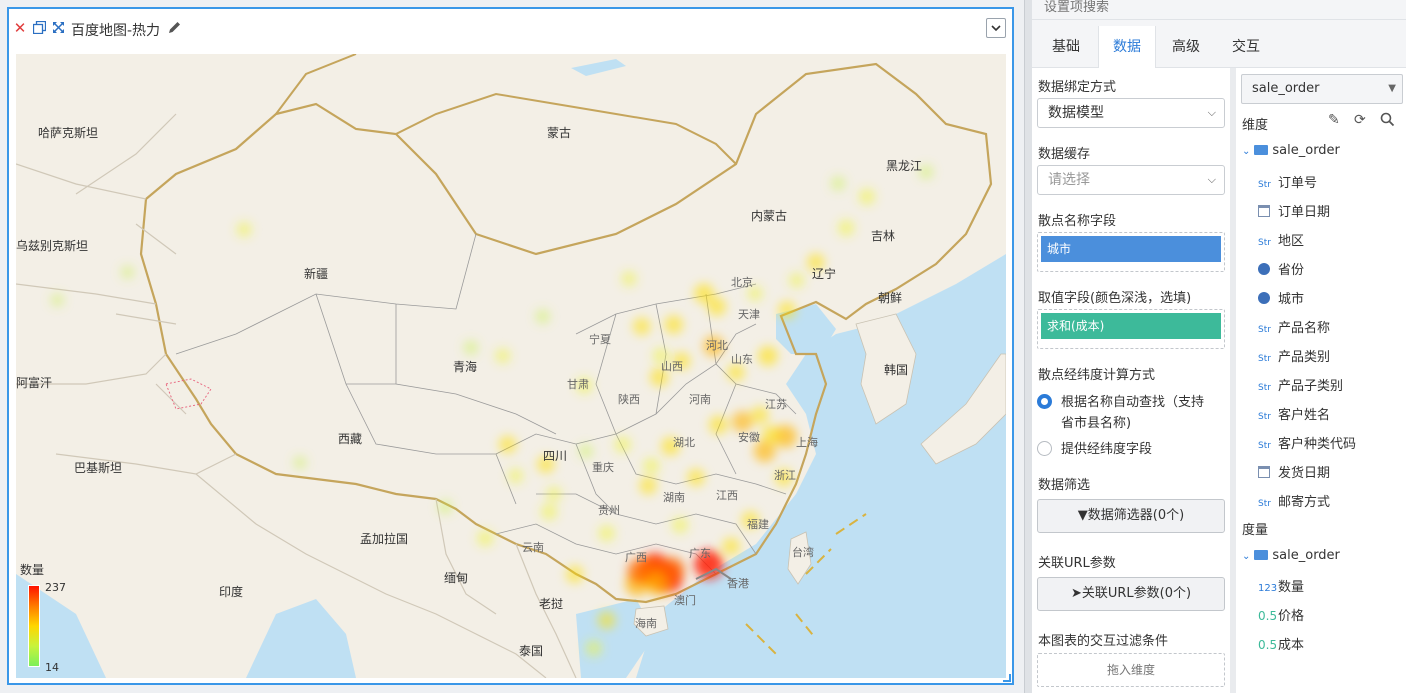 The height and width of the screenshot is (693, 1406). I want to click on map-label: 广西, so click(636, 557).